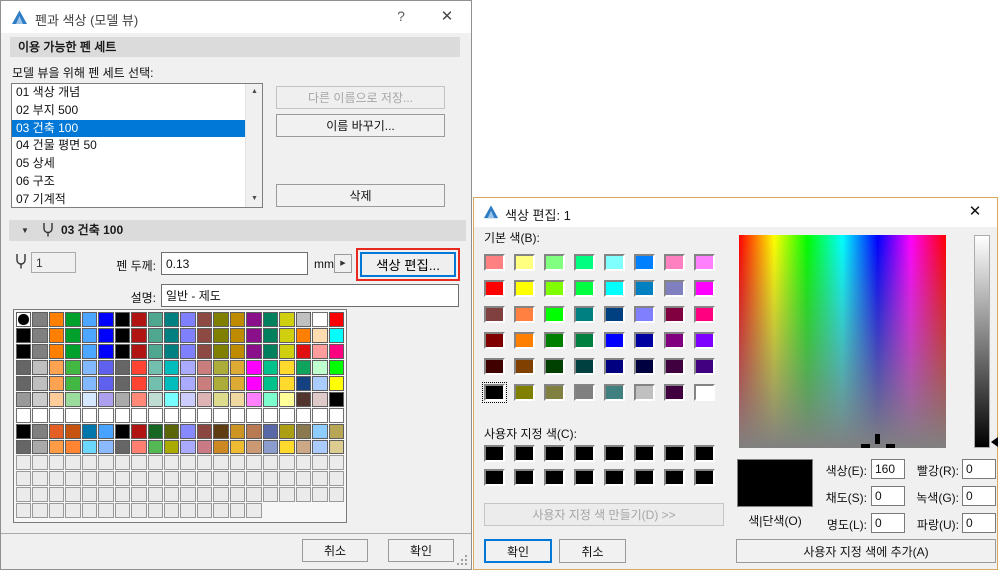  Describe the element at coordinates (982, 341) in the screenshot. I see `luminance-slider` at that location.